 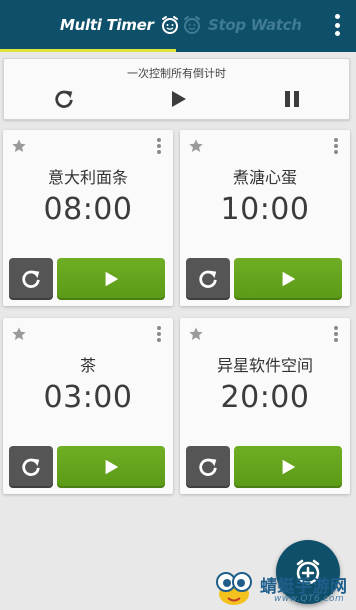 What do you see at coordinates (176, 73) in the screenshot?
I see `control-all-caption: 一次控制所有倒计时` at bounding box center [176, 73].